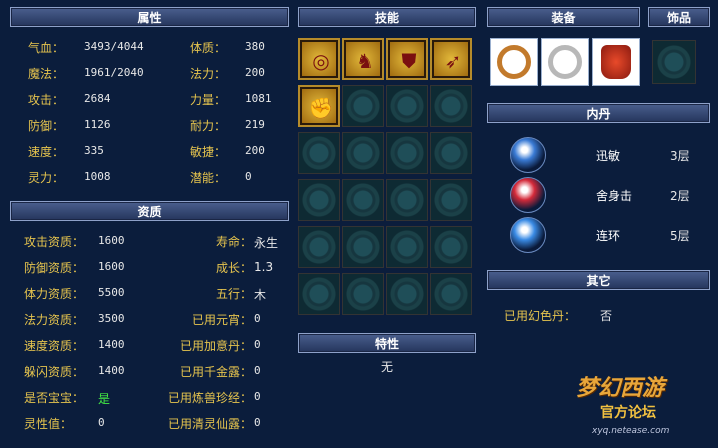 The height and width of the screenshot is (448, 718). Describe the element at coordinates (54, 346) in the screenshot. I see `aptitude-label: 速度资质：` at that location.